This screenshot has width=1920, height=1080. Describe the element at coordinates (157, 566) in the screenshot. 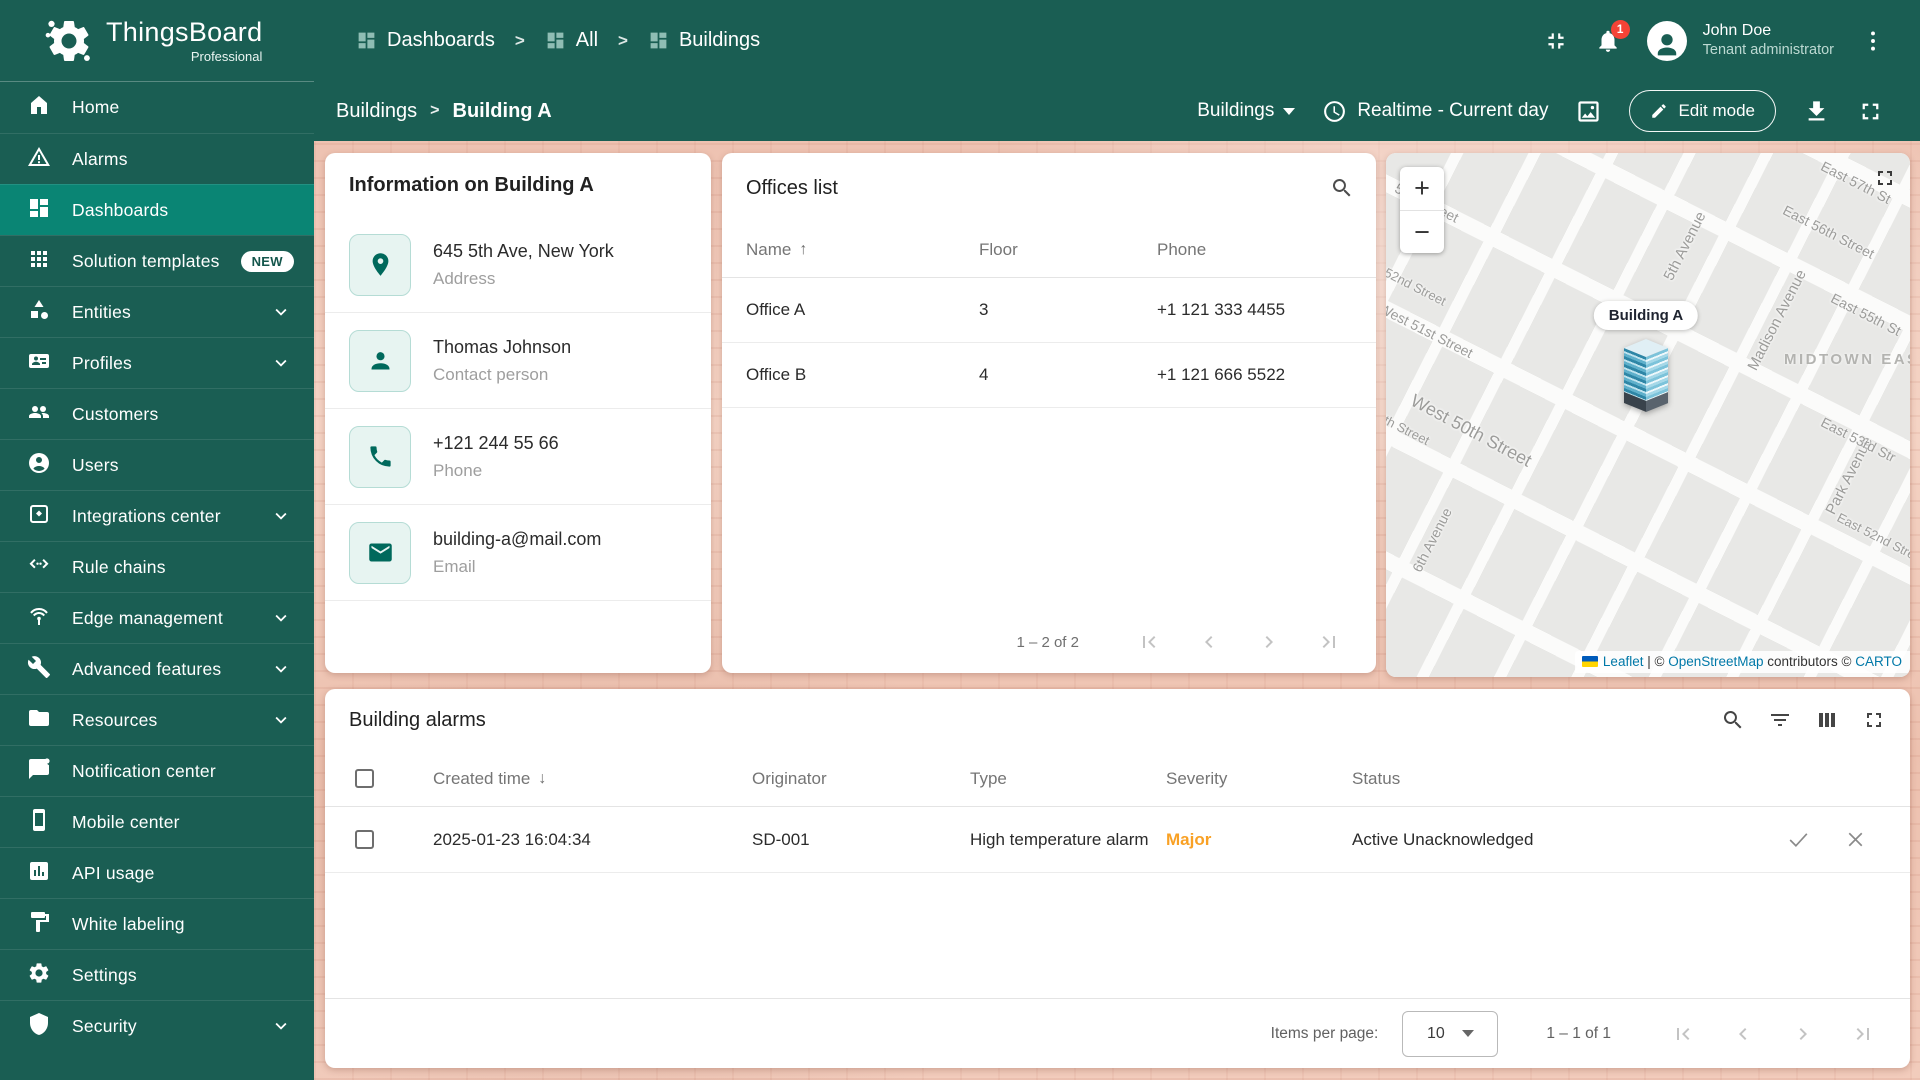

I see `sidebar-item-rule-chains: Rule chains` at that location.